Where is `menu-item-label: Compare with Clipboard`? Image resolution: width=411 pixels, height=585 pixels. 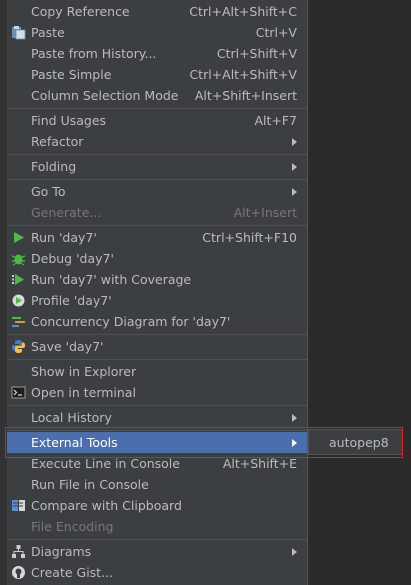 menu-item-label: Compare with Clipboard is located at coordinates (106, 505).